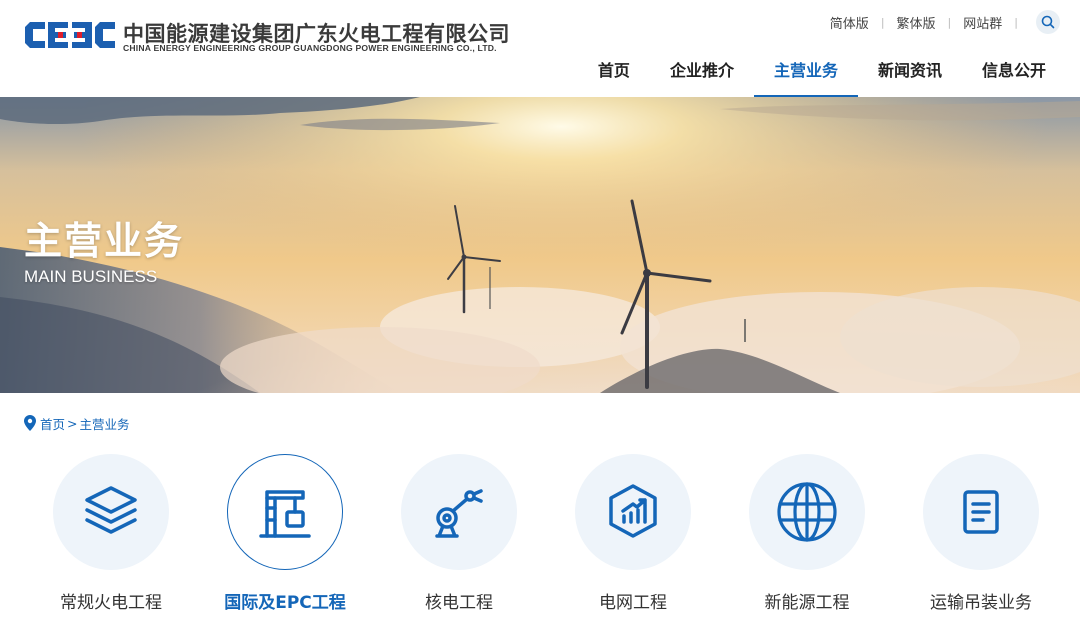  What do you see at coordinates (105, 423) in the screenshot?
I see `breadcrumb-current: 主营业务` at bounding box center [105, 423].